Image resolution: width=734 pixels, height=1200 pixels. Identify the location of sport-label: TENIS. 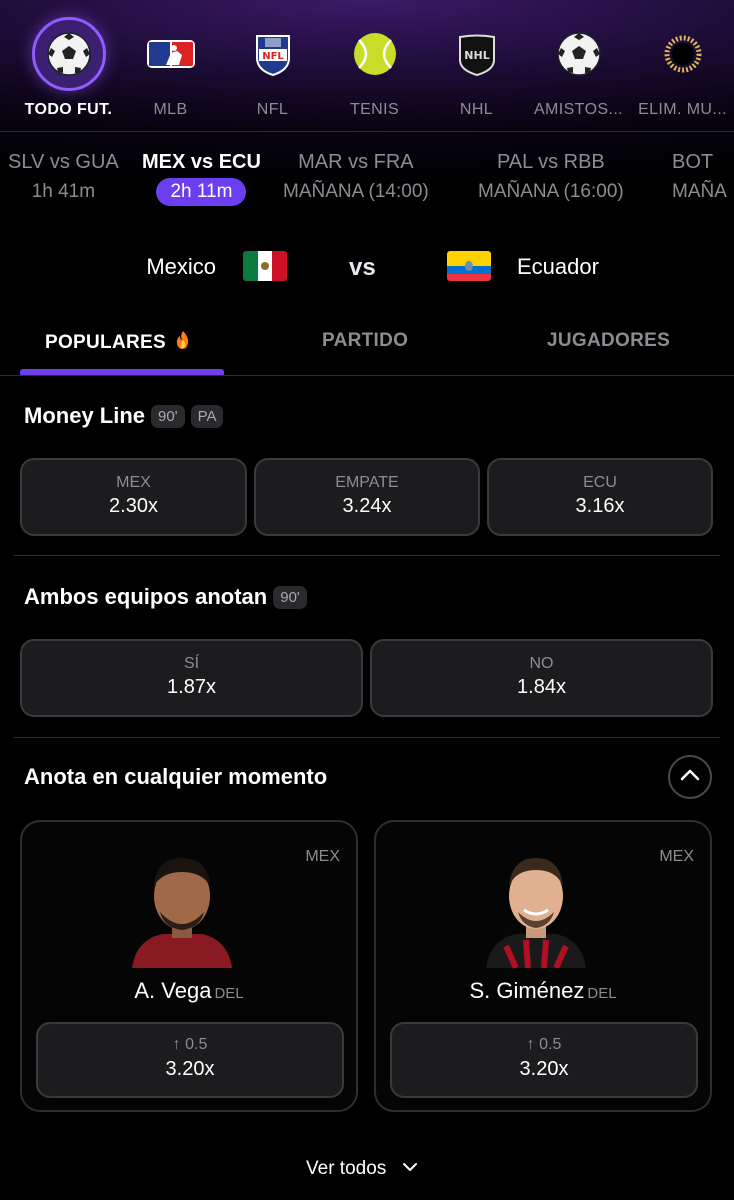
(374, 109).